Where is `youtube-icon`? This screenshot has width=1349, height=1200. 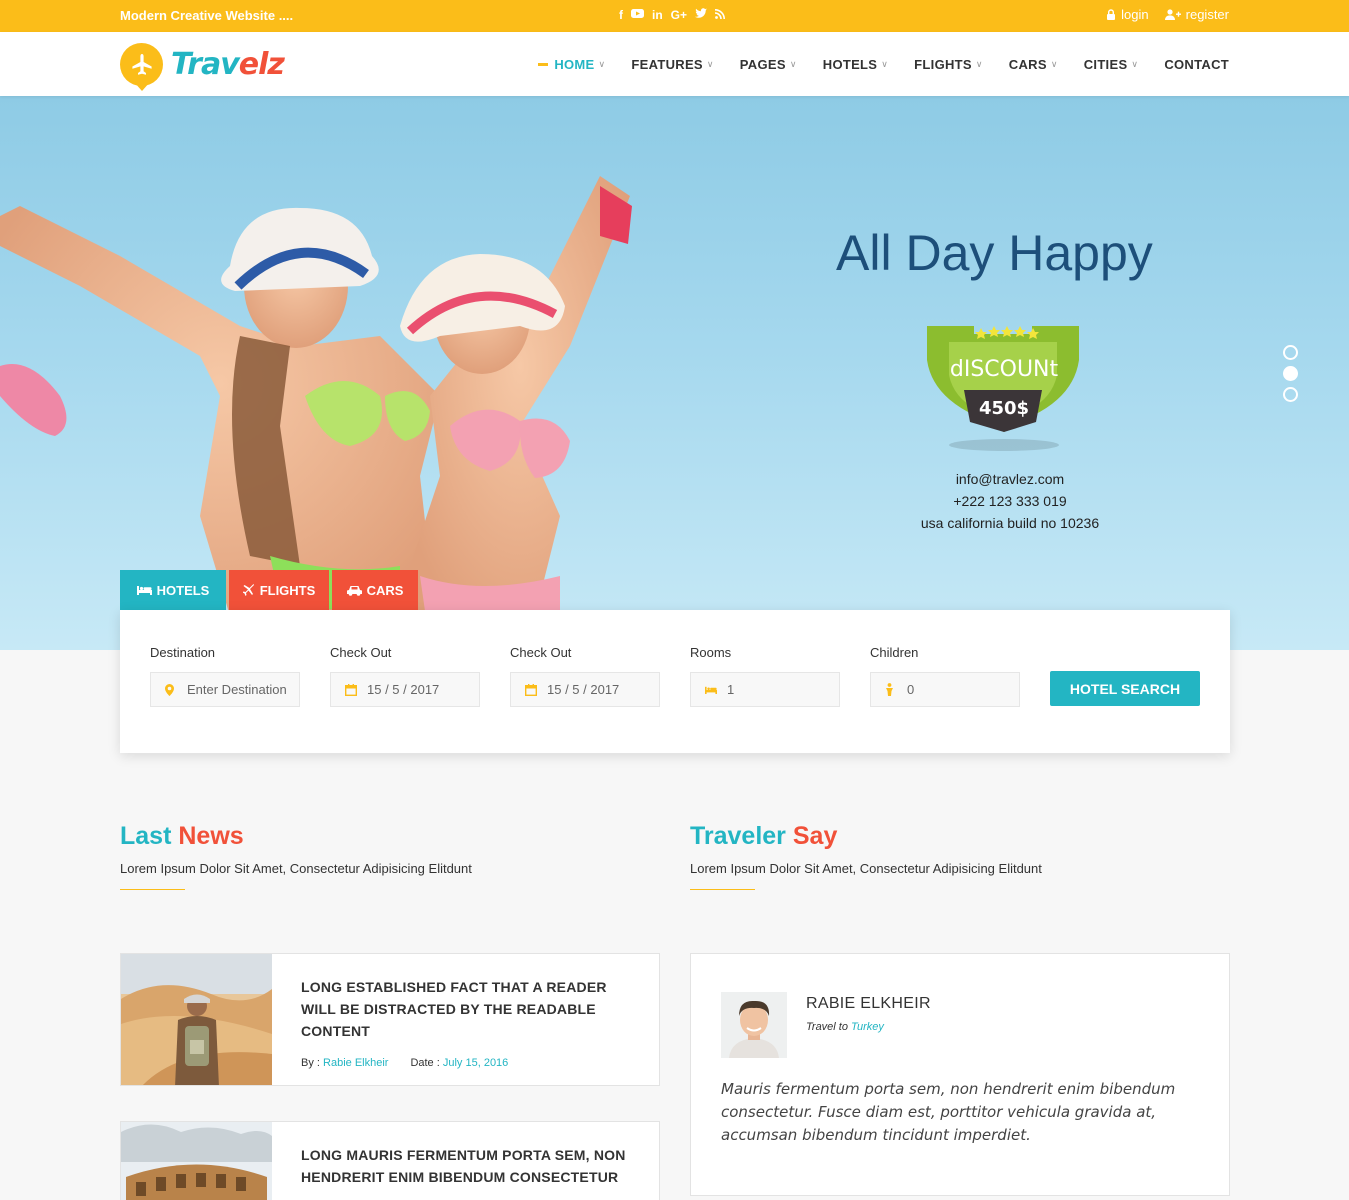
youtube-icon is located at coordinates (637, 15).